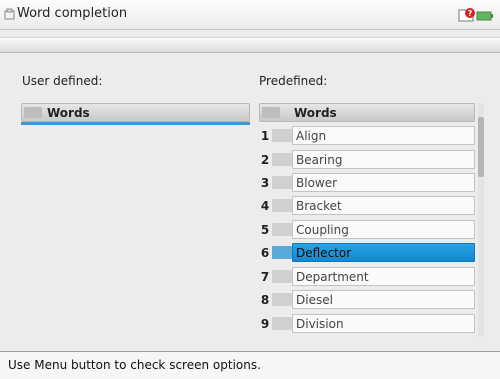  Describe the element at coordinates (383, 205) in the screenshot. I see `row-word: Bracket` at that location.